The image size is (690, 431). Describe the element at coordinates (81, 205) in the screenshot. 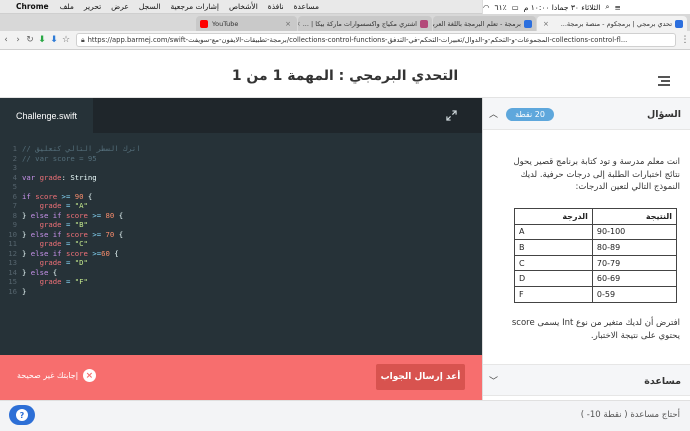

I see `code-token: "A"` at that location.